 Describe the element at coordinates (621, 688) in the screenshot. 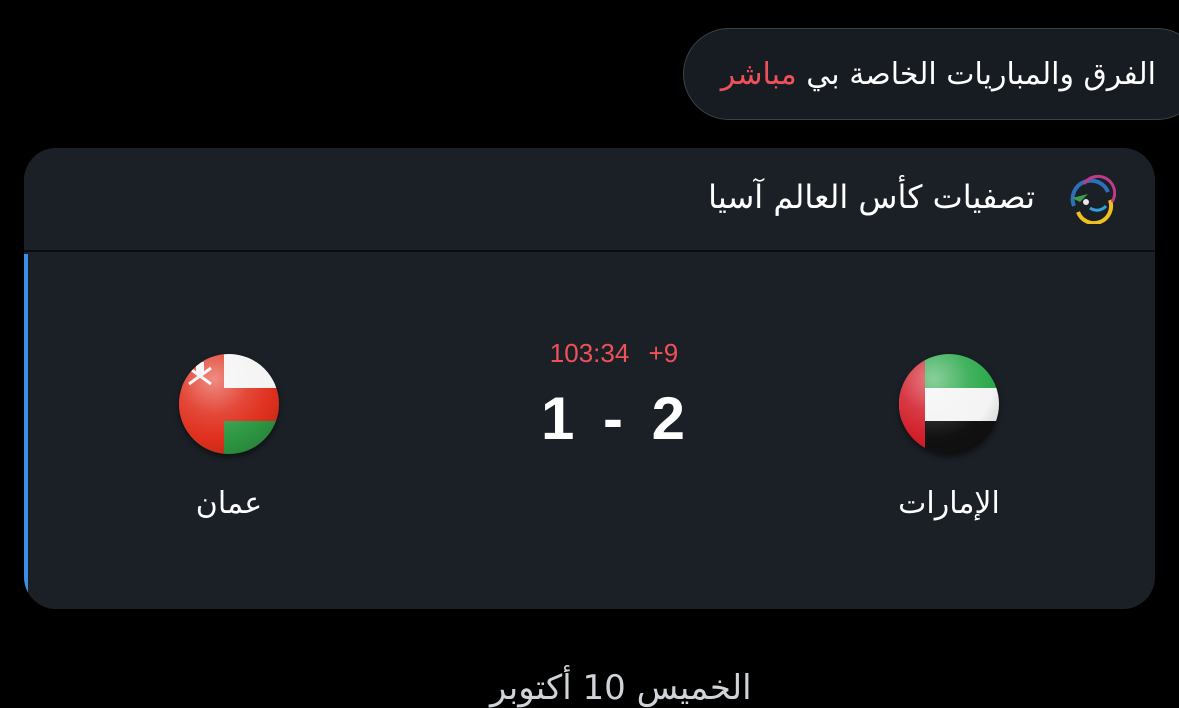

I see `next-date-header: الخميس 10 أكتوبر` at that location.